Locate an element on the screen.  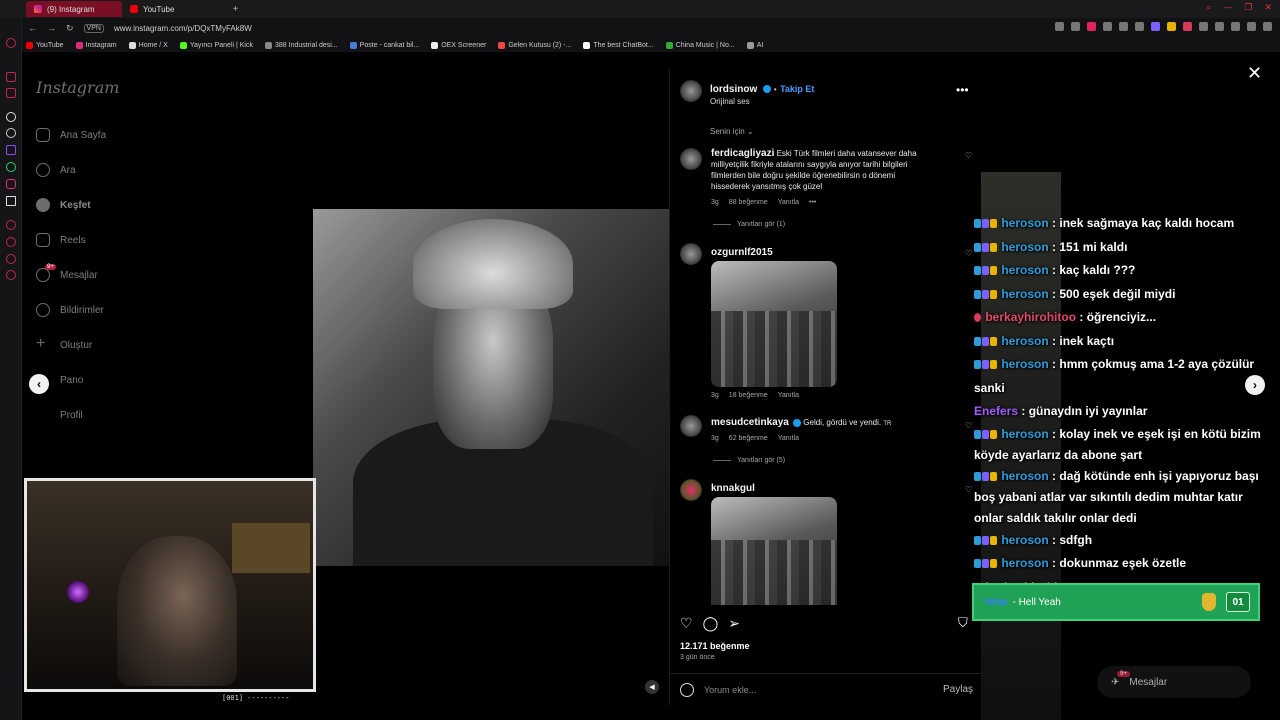
bookmark-folder: AI is located at coordinates (754, 45).